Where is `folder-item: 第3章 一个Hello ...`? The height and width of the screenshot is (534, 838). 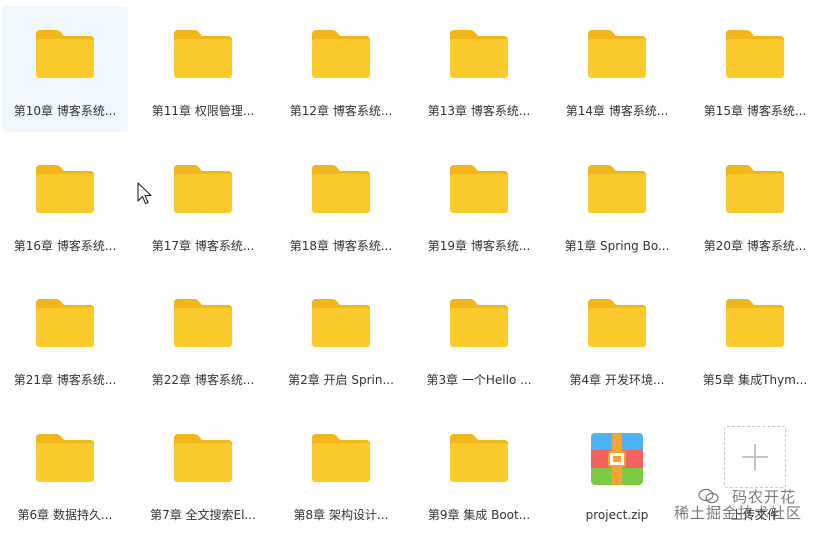 folder-item: 第3章 一个Hello ... is located at coordinates (479, 338).